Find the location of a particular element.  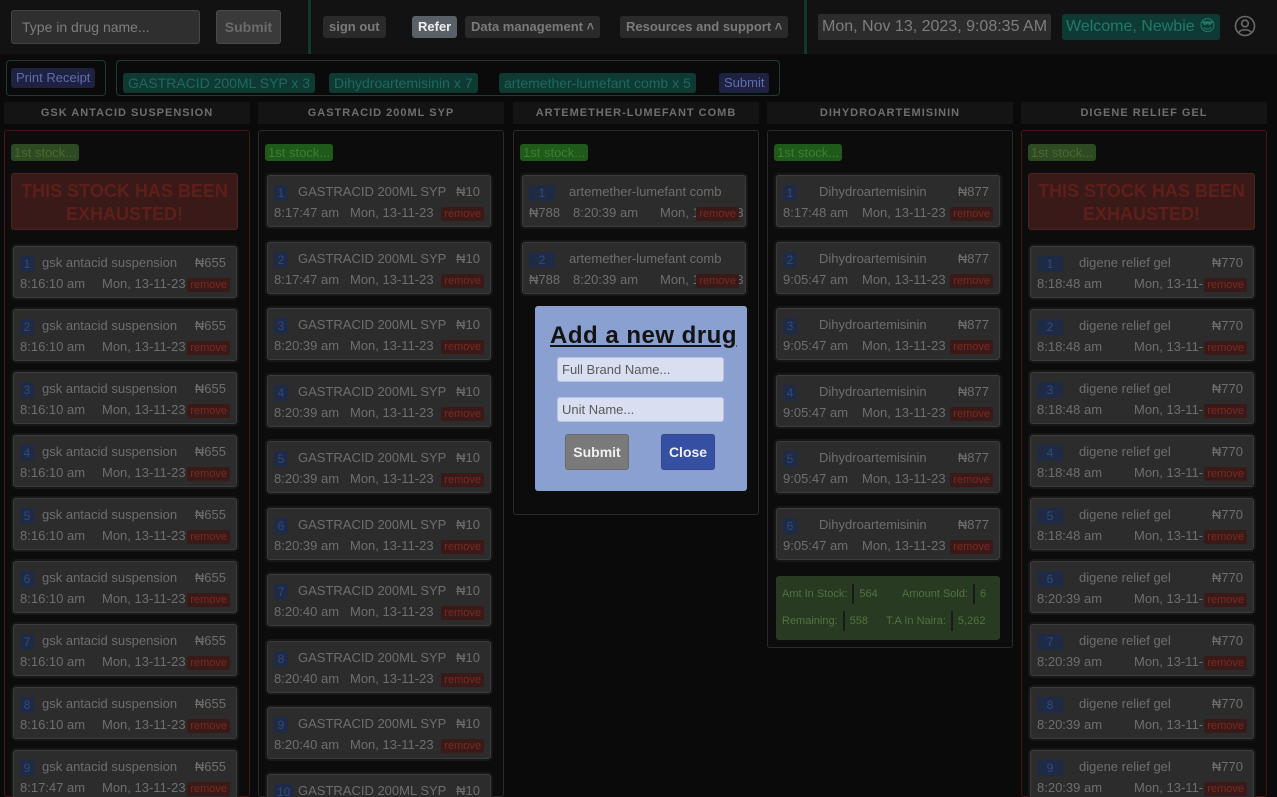

modal-submit-button: Submit is located at coordinates (597, 452).